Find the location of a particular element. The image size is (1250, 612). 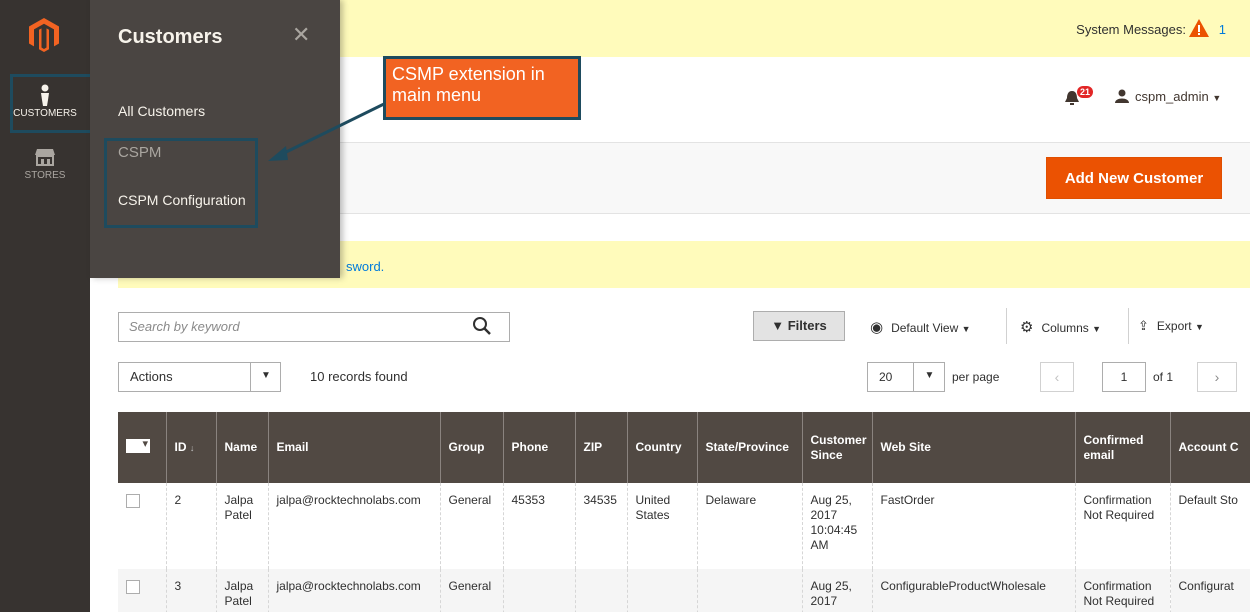

sort-arrow-icon: ↓ is located at coordinates (192, 447).